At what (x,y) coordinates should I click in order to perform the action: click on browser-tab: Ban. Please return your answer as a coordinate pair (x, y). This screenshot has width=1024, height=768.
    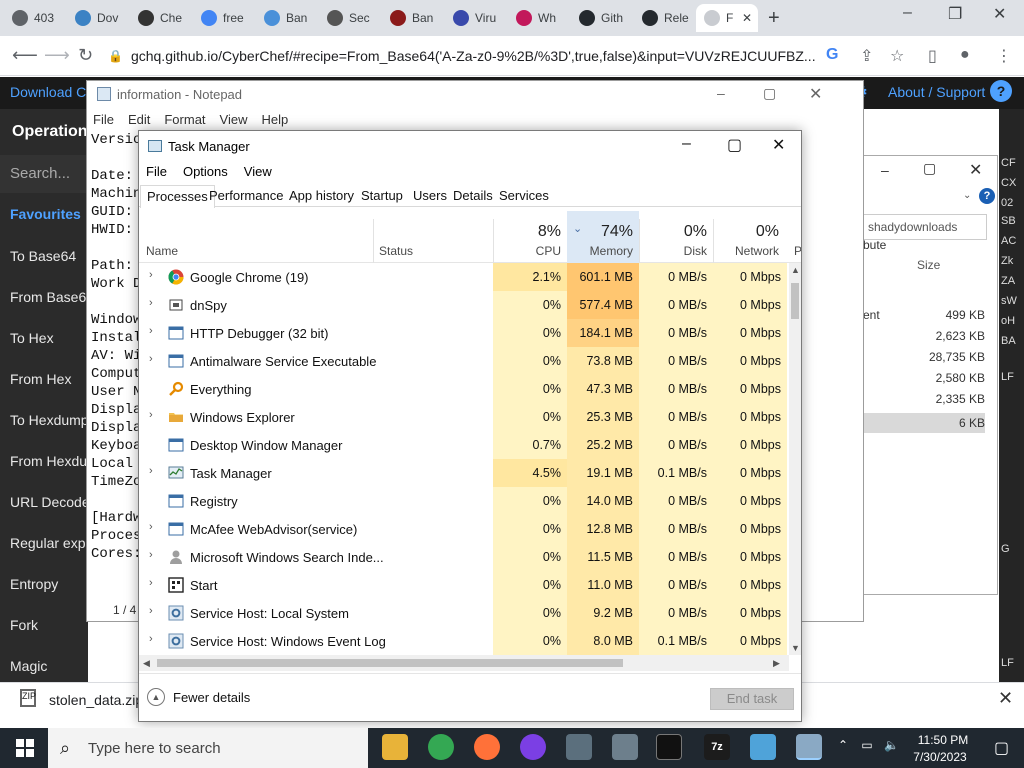
    Looking at the image, I should click on (288, 18).